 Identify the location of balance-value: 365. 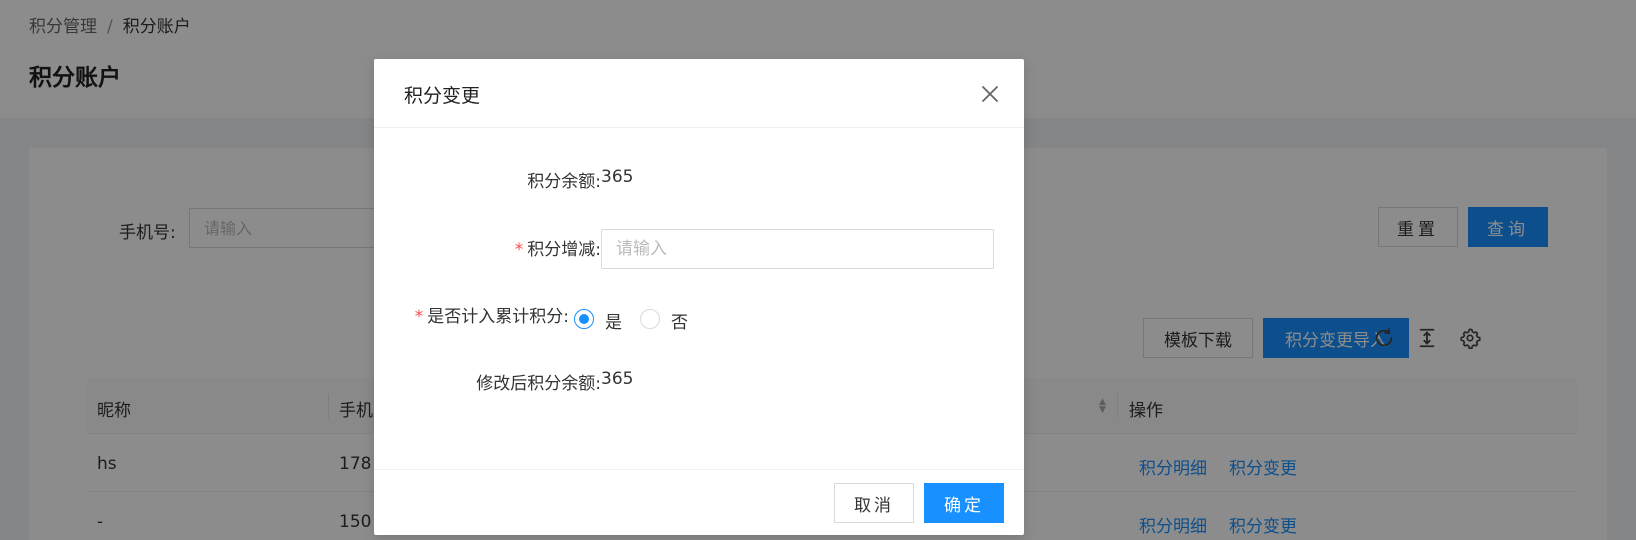
(617, 177).